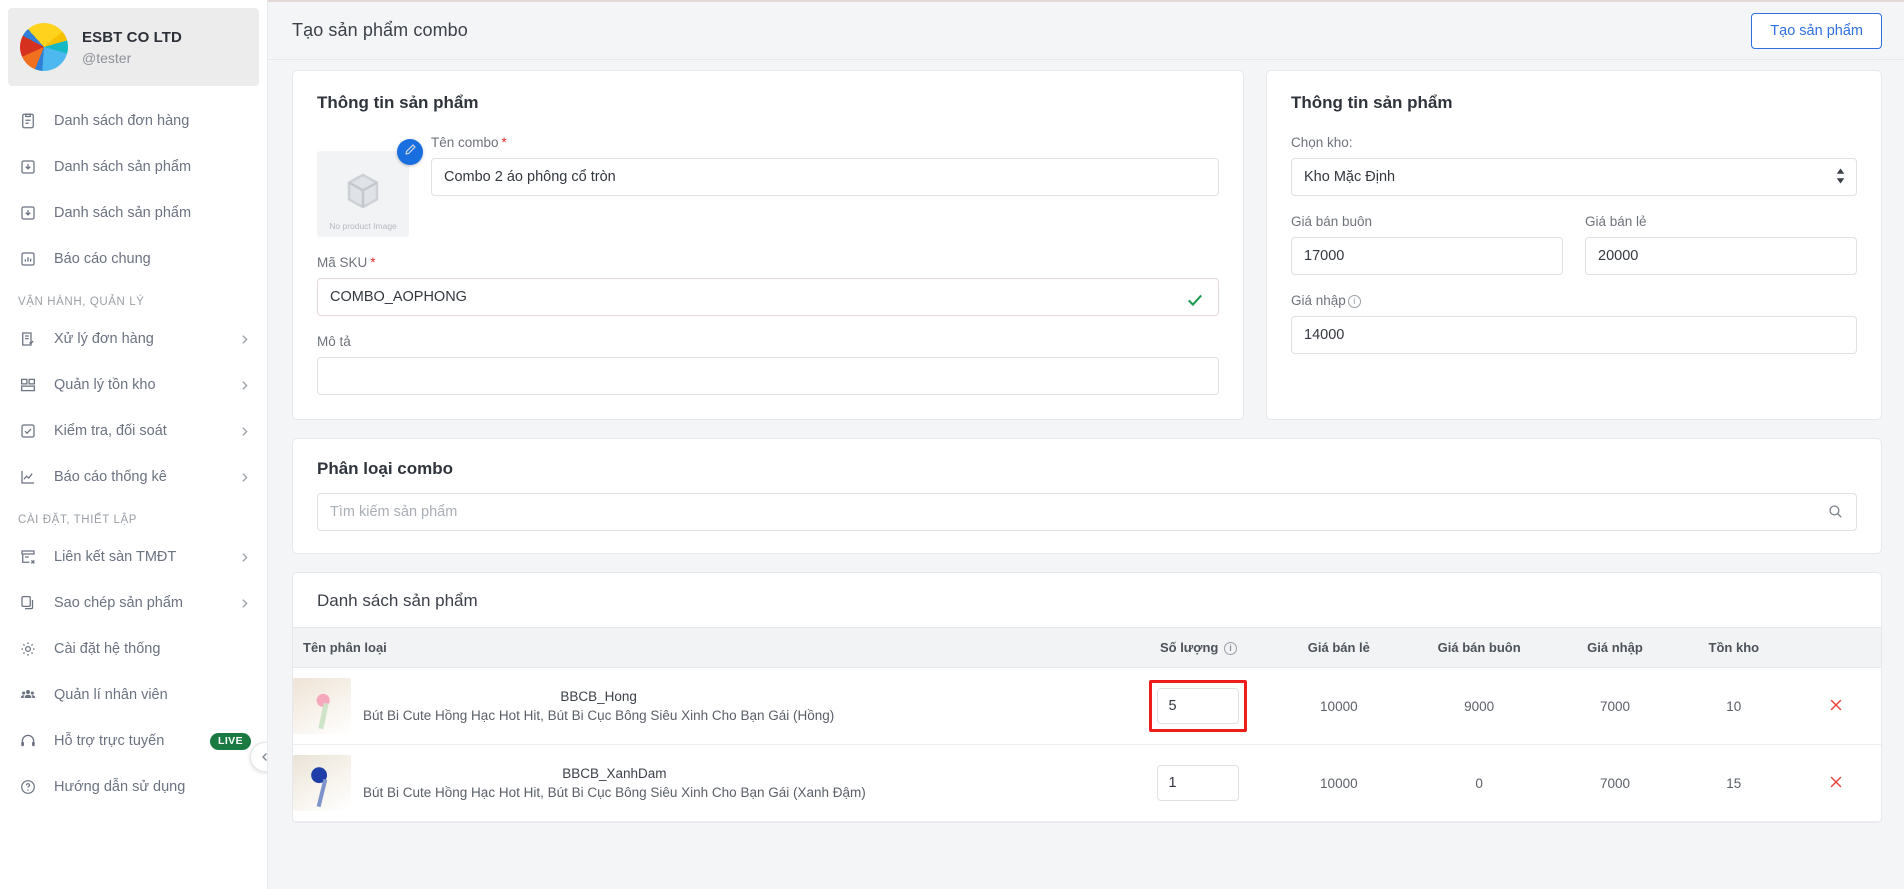  I want to click on product-sku: BBCB_Hong, so click(598, 696).